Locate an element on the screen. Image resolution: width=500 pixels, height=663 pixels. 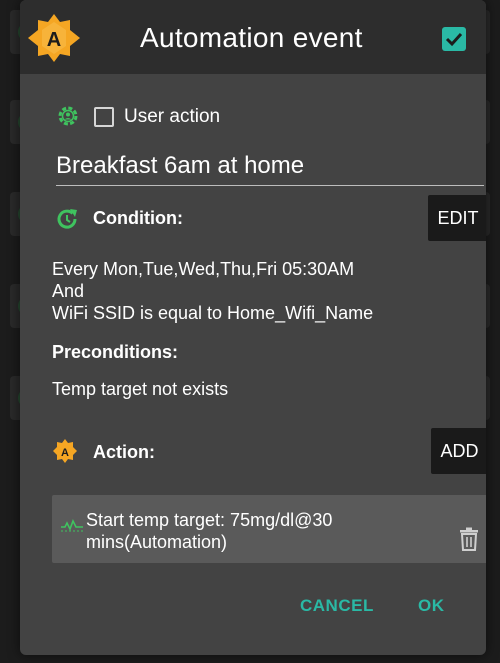
user-gear-icon is located at coordinates (68, 116).